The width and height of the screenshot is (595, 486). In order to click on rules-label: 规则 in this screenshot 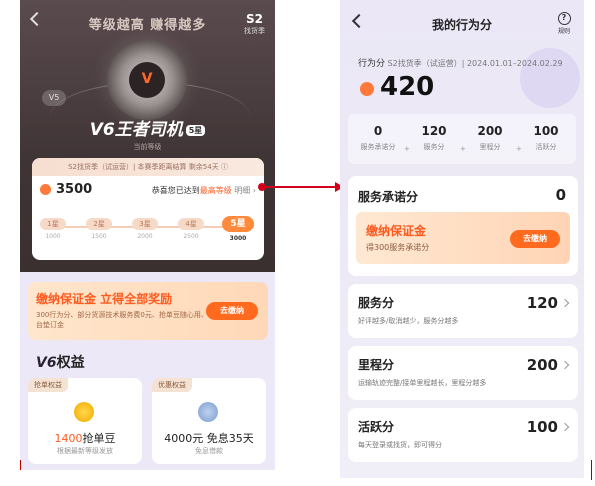, I will do `click(563, 31)`.